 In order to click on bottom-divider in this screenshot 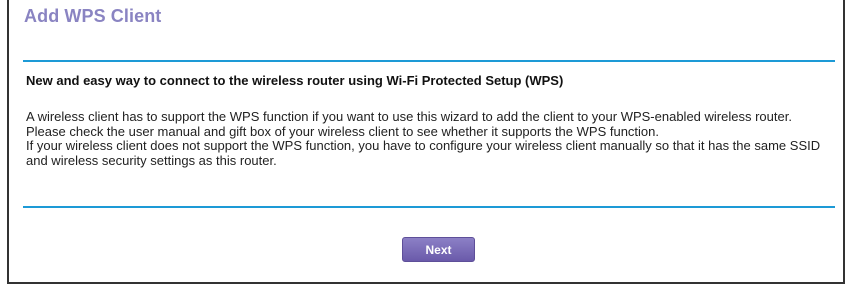, I will do `click(429, 207)`.